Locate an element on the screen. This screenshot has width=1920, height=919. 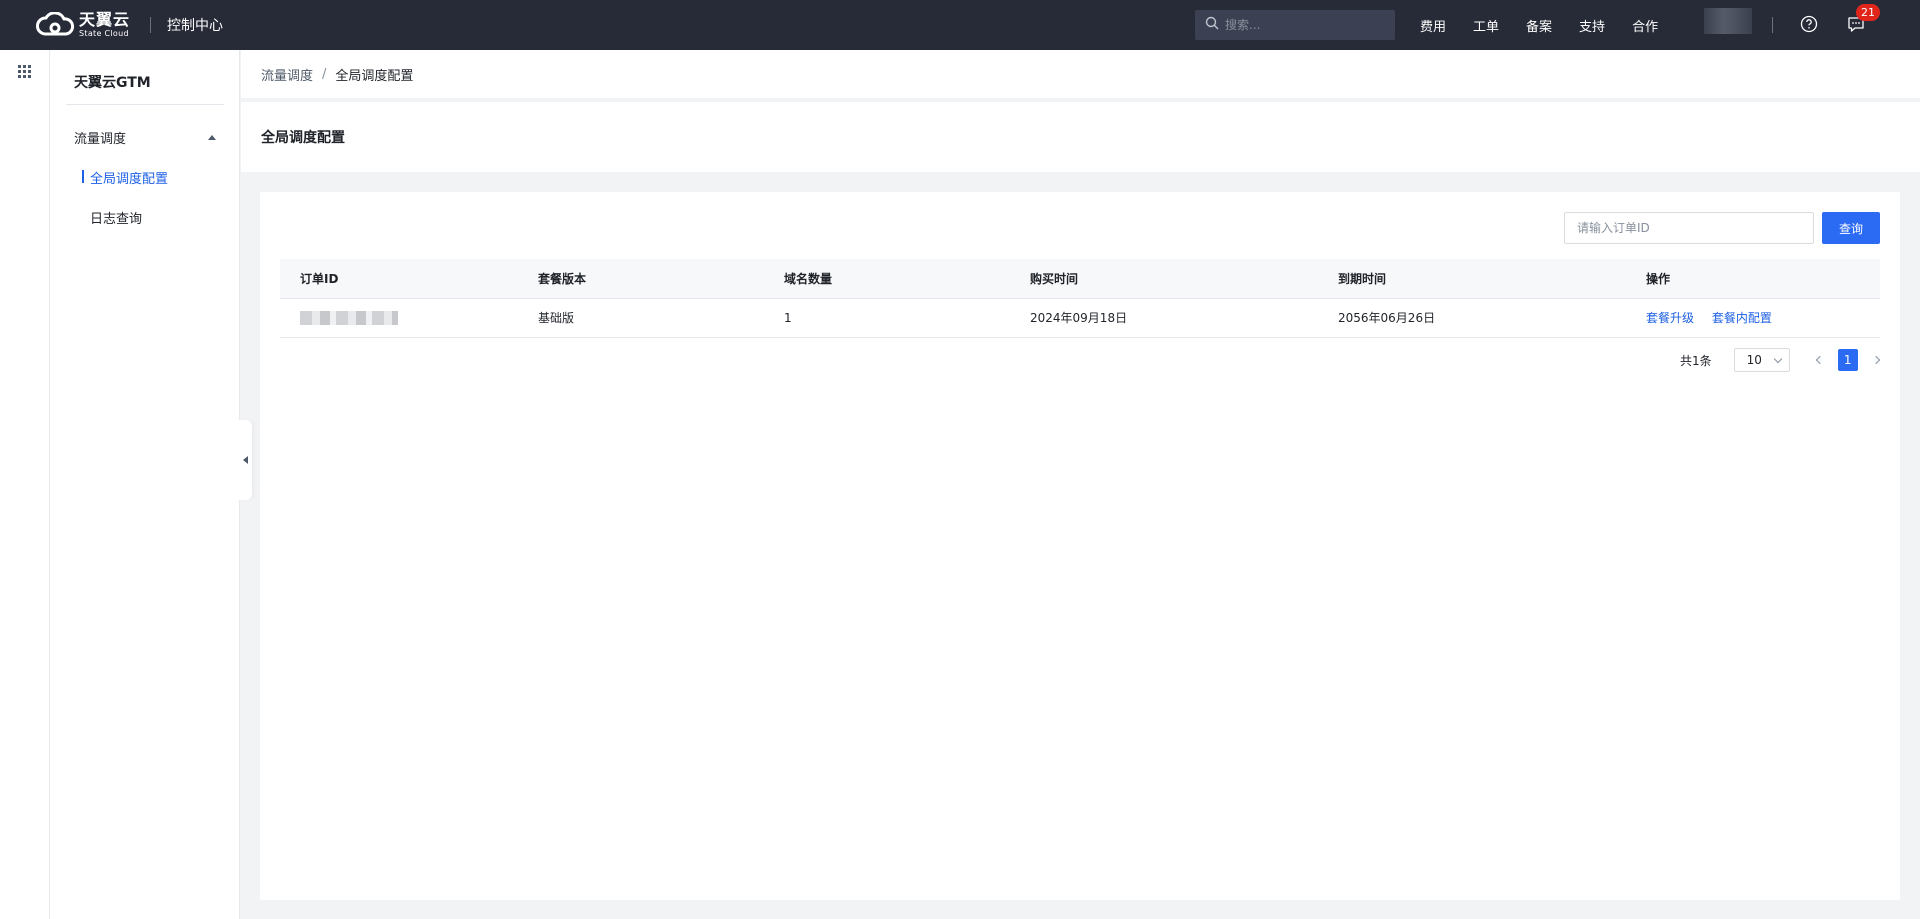
topbar-divider is located at coordinates (1772, 25).